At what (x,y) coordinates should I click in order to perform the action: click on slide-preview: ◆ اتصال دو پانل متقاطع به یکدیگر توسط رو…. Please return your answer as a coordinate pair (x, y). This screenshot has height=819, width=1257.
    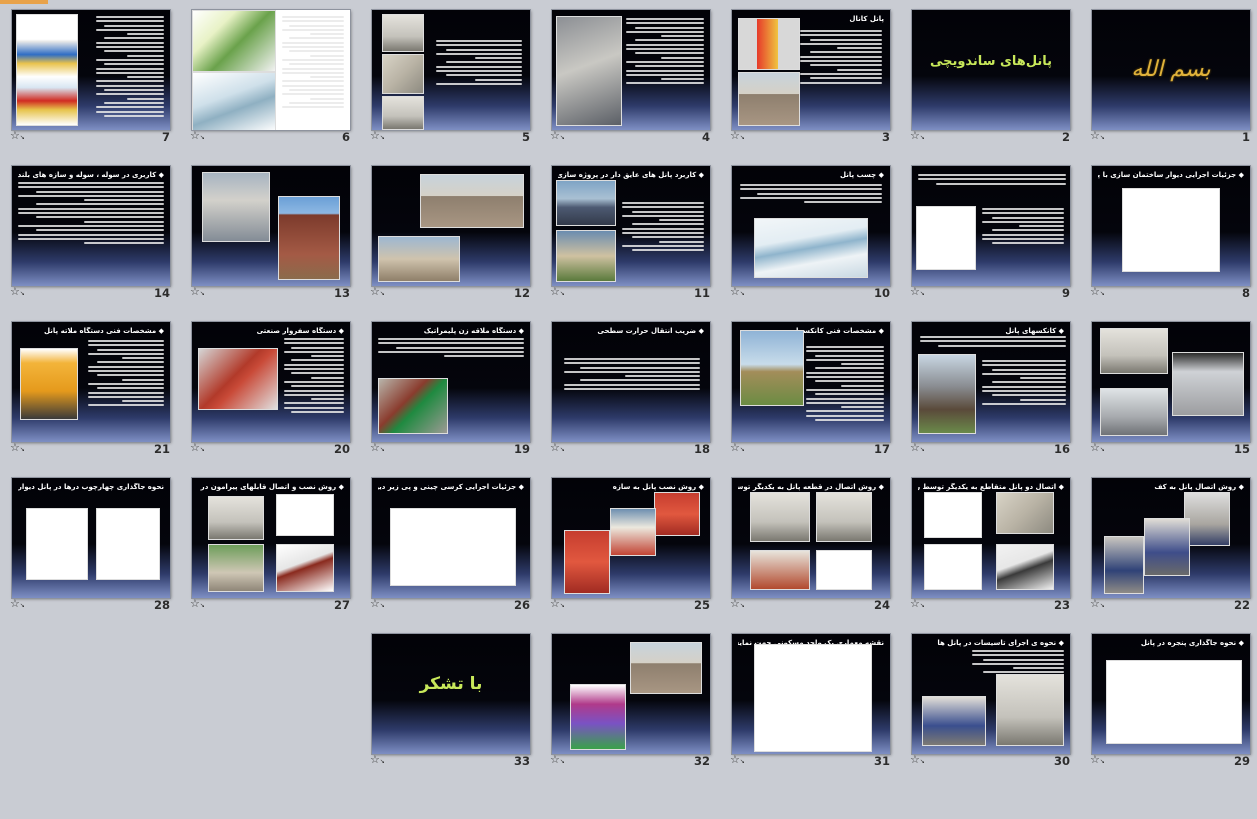
    Looking at the image, I should click on (991, 538).